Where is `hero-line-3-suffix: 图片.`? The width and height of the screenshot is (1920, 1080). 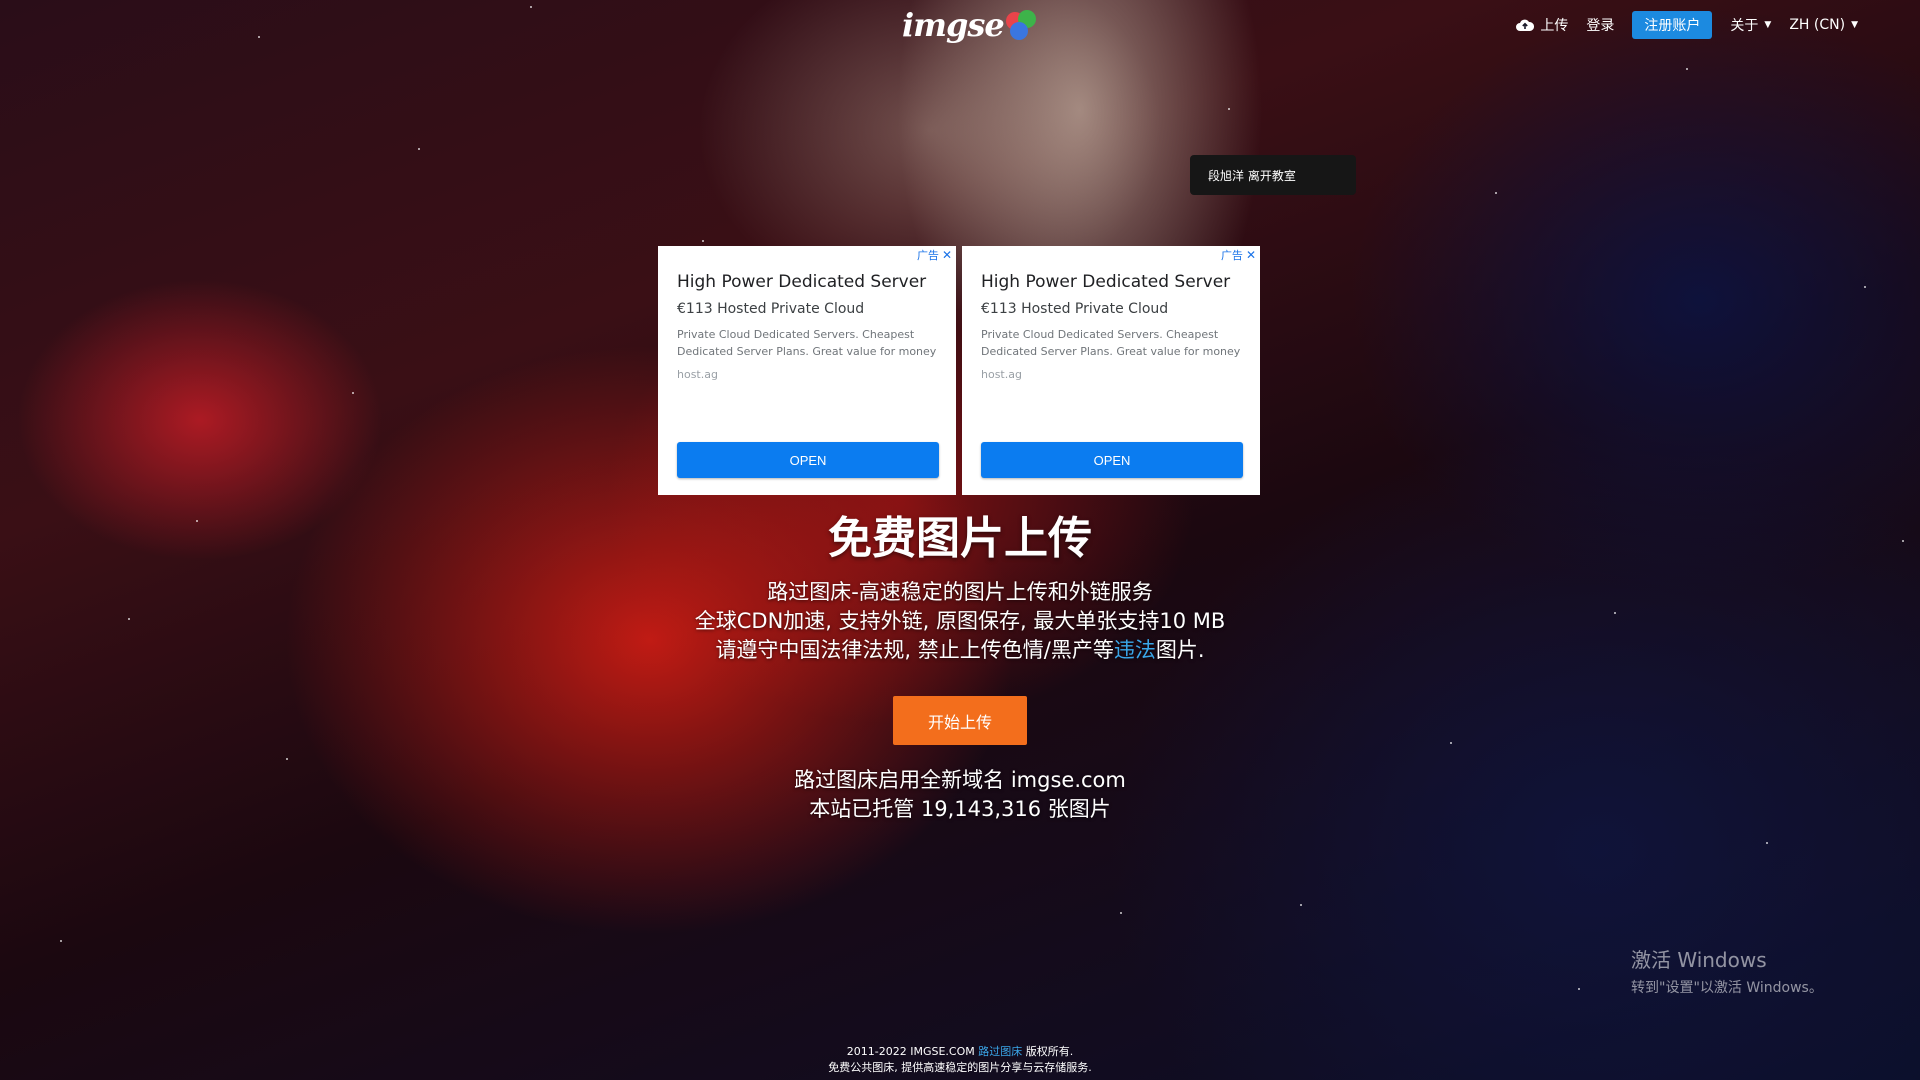
hero-line-3-suffix: 图片. is located at coordinates (1180, 650).